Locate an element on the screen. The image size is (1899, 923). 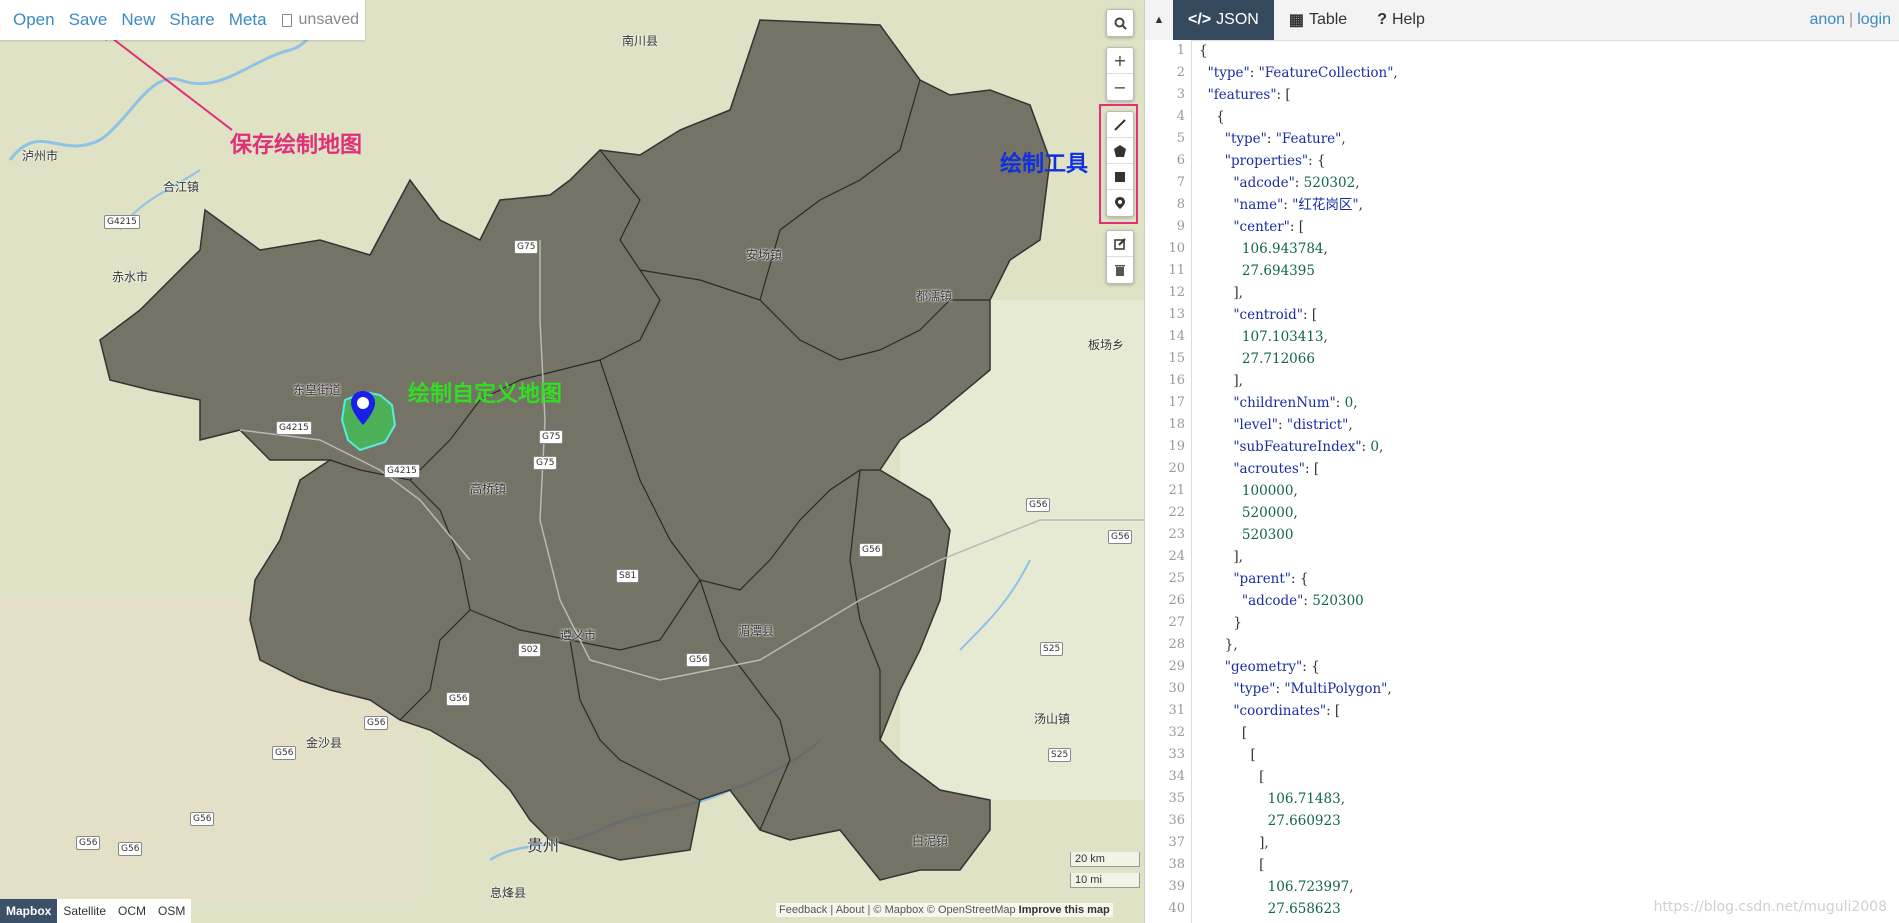
road-shield: S25 is located at coordinates (1060, 755).